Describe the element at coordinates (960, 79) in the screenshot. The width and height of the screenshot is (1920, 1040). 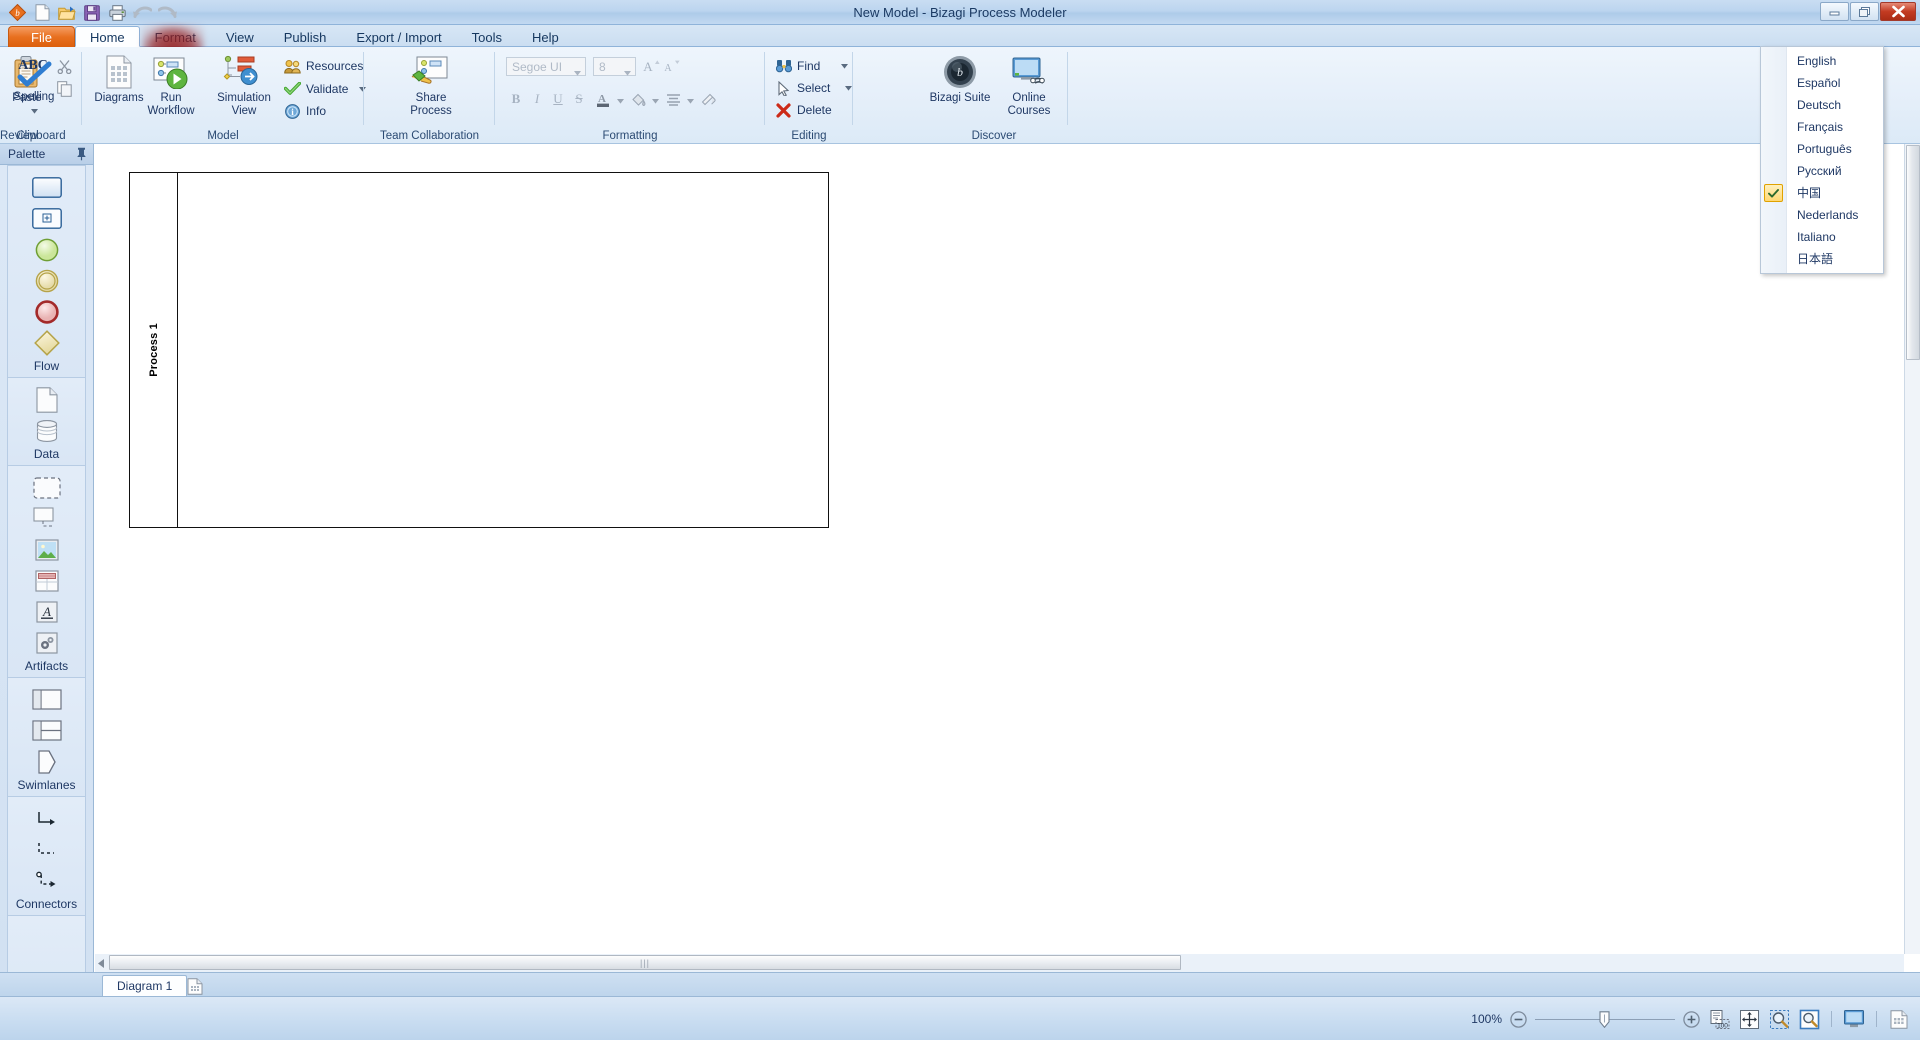
I see `bizagi-suite-button: b Bizagi Suite` at that location.